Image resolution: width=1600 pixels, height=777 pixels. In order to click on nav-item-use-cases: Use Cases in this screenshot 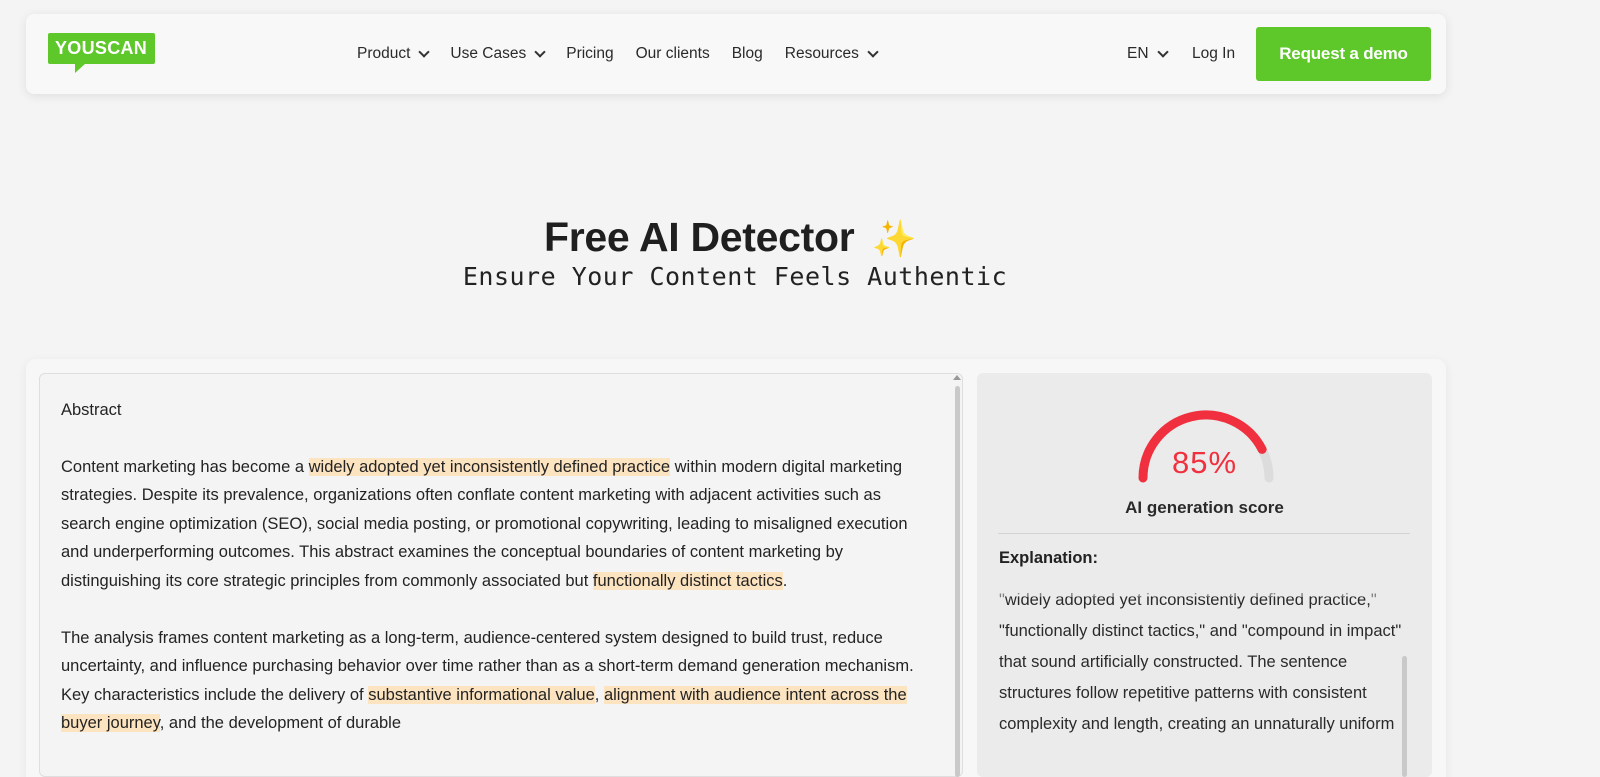, I will do `click(498, 54)`.